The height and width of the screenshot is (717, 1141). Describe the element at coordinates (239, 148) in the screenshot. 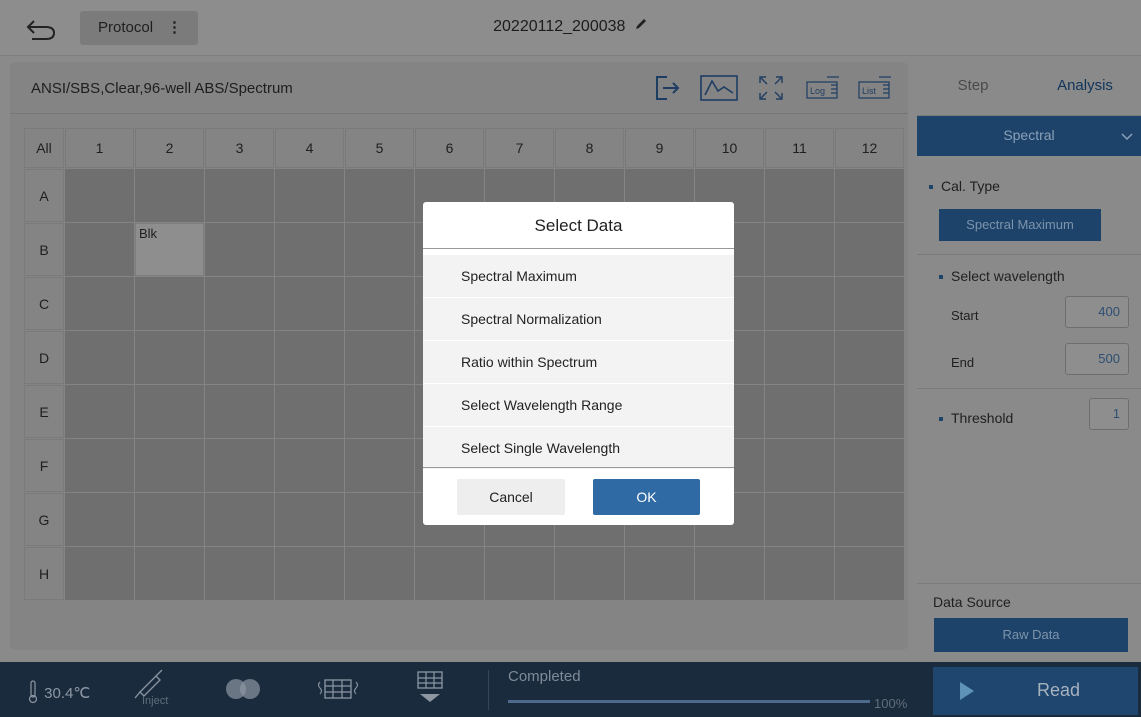

I see `column-header: 3` at that location.